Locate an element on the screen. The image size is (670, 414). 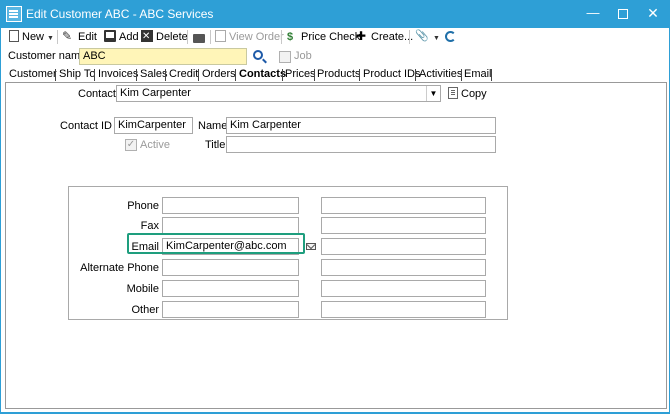
tab-customer: Customer is located at coordinates (33, 74).